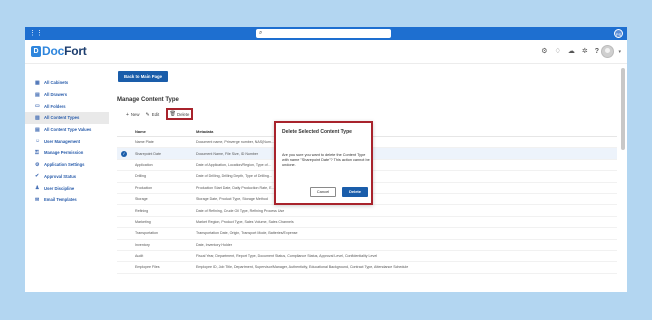 This screenshot has height=320, width=652. Describe the element at coordinates (67, 153) in the screenshot. I see `sidebar-item-manage-permission: ⚿ Manage Permission` at that location.